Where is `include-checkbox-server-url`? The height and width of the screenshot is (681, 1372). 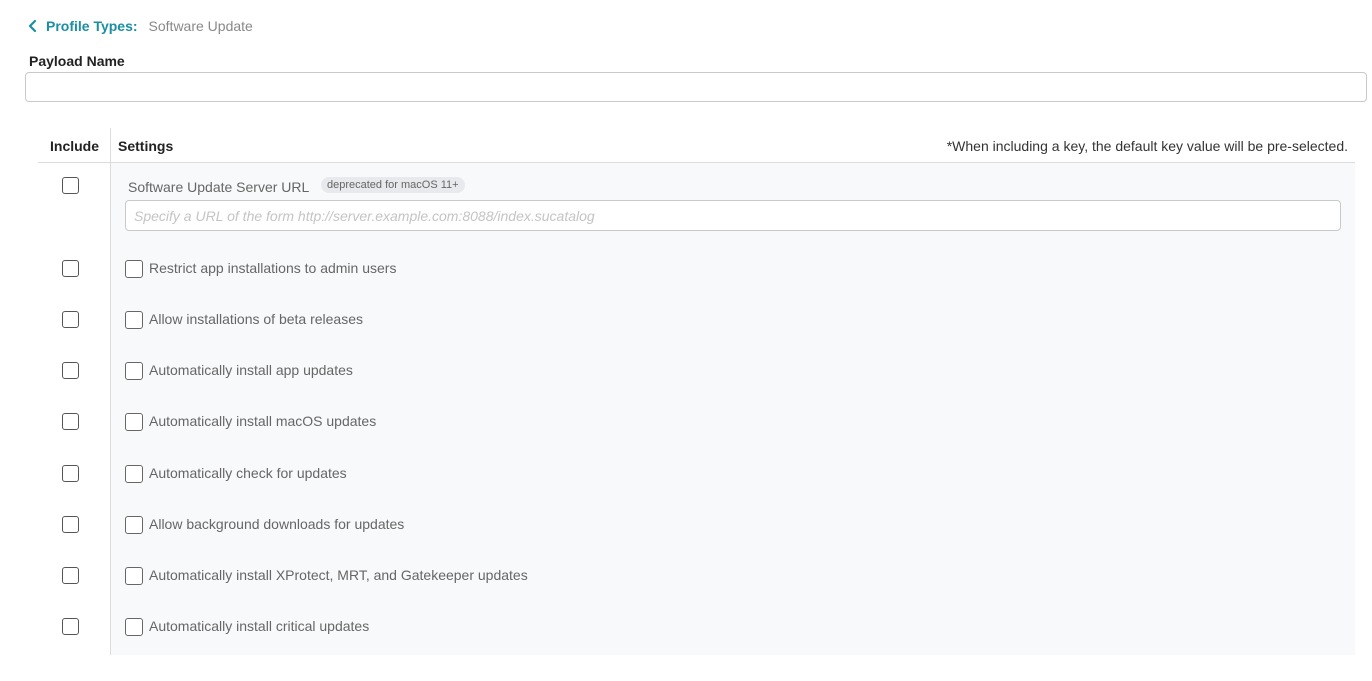
include-checkbox-server-url is located at coordinates (70, 185).